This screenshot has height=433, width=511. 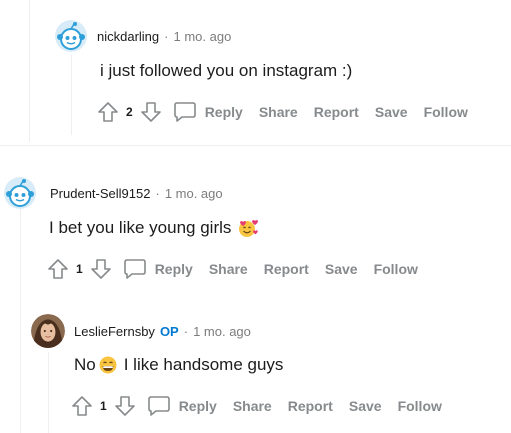 I want to click on comment-header: nickdarling · 1 mo. ago, so click(x=143, y=36).